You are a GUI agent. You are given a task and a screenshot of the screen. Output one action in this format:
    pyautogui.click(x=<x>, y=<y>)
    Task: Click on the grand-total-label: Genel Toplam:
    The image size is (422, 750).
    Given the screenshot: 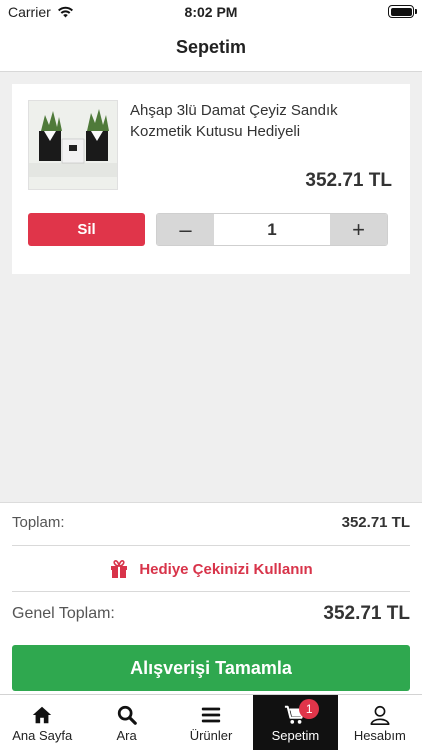 What is the action you would take?
    pyautogui.click(x=63, y=613)
    